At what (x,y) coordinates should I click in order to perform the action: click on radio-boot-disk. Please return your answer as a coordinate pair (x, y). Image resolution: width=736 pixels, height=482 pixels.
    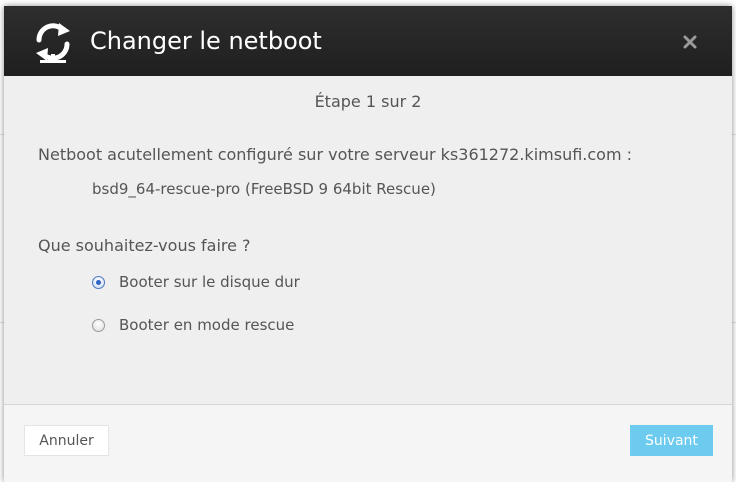
    Looking at the image, I should click on (98, 282).